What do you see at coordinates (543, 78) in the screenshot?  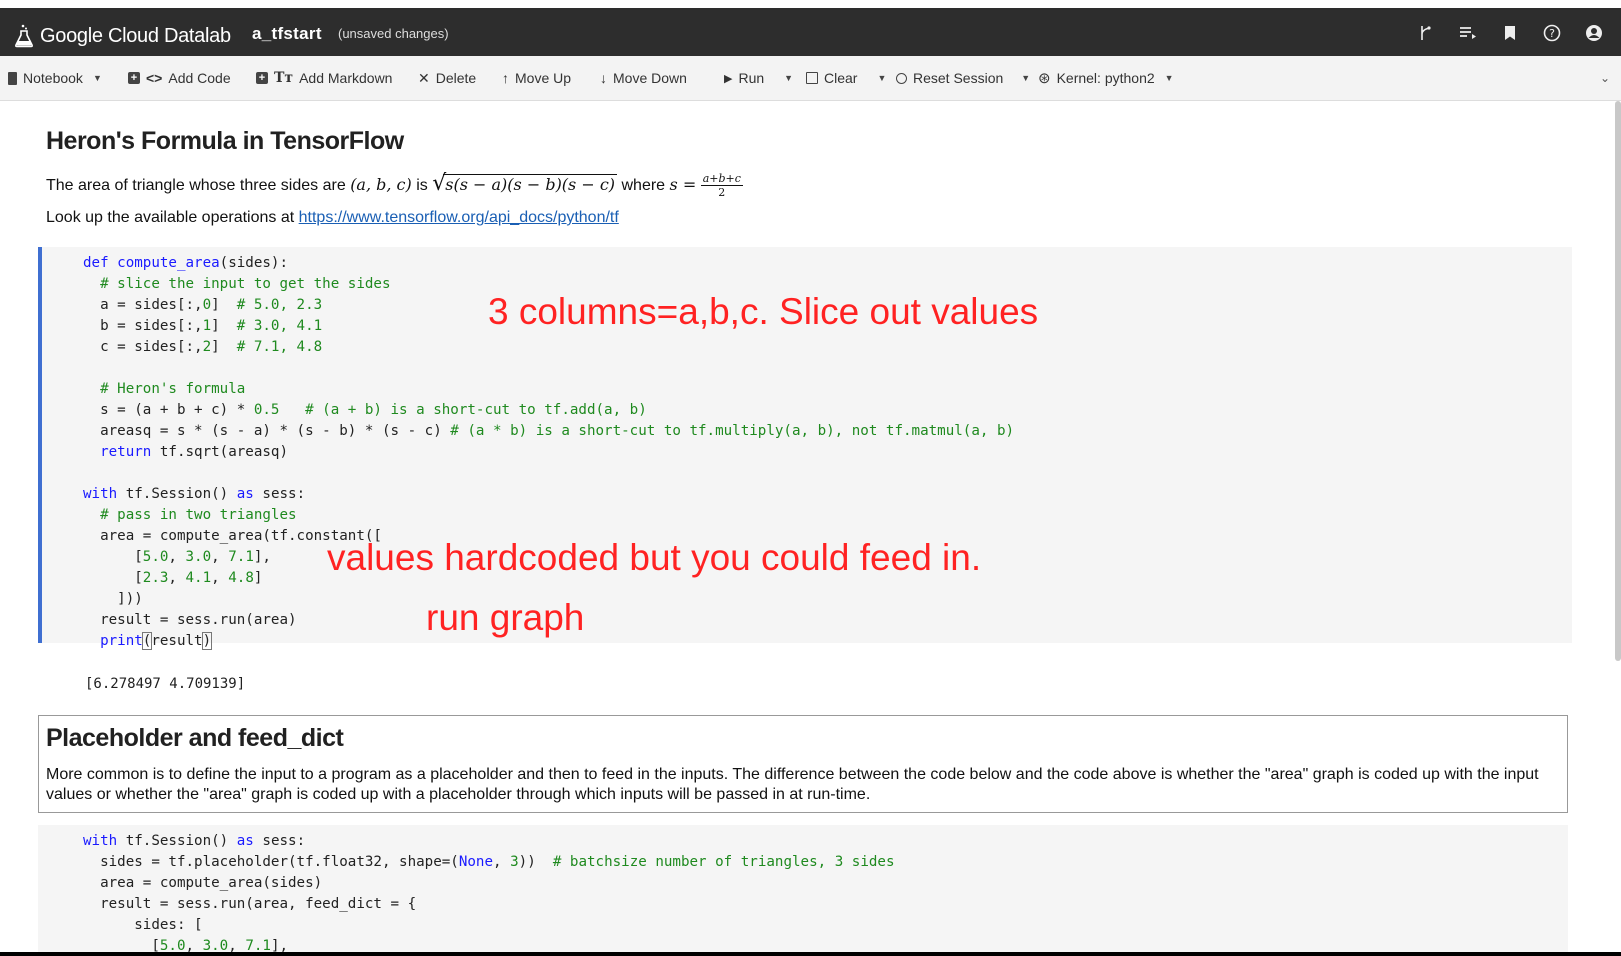 I see `move-up-label: Move Up` at bounding box center [543, 78].